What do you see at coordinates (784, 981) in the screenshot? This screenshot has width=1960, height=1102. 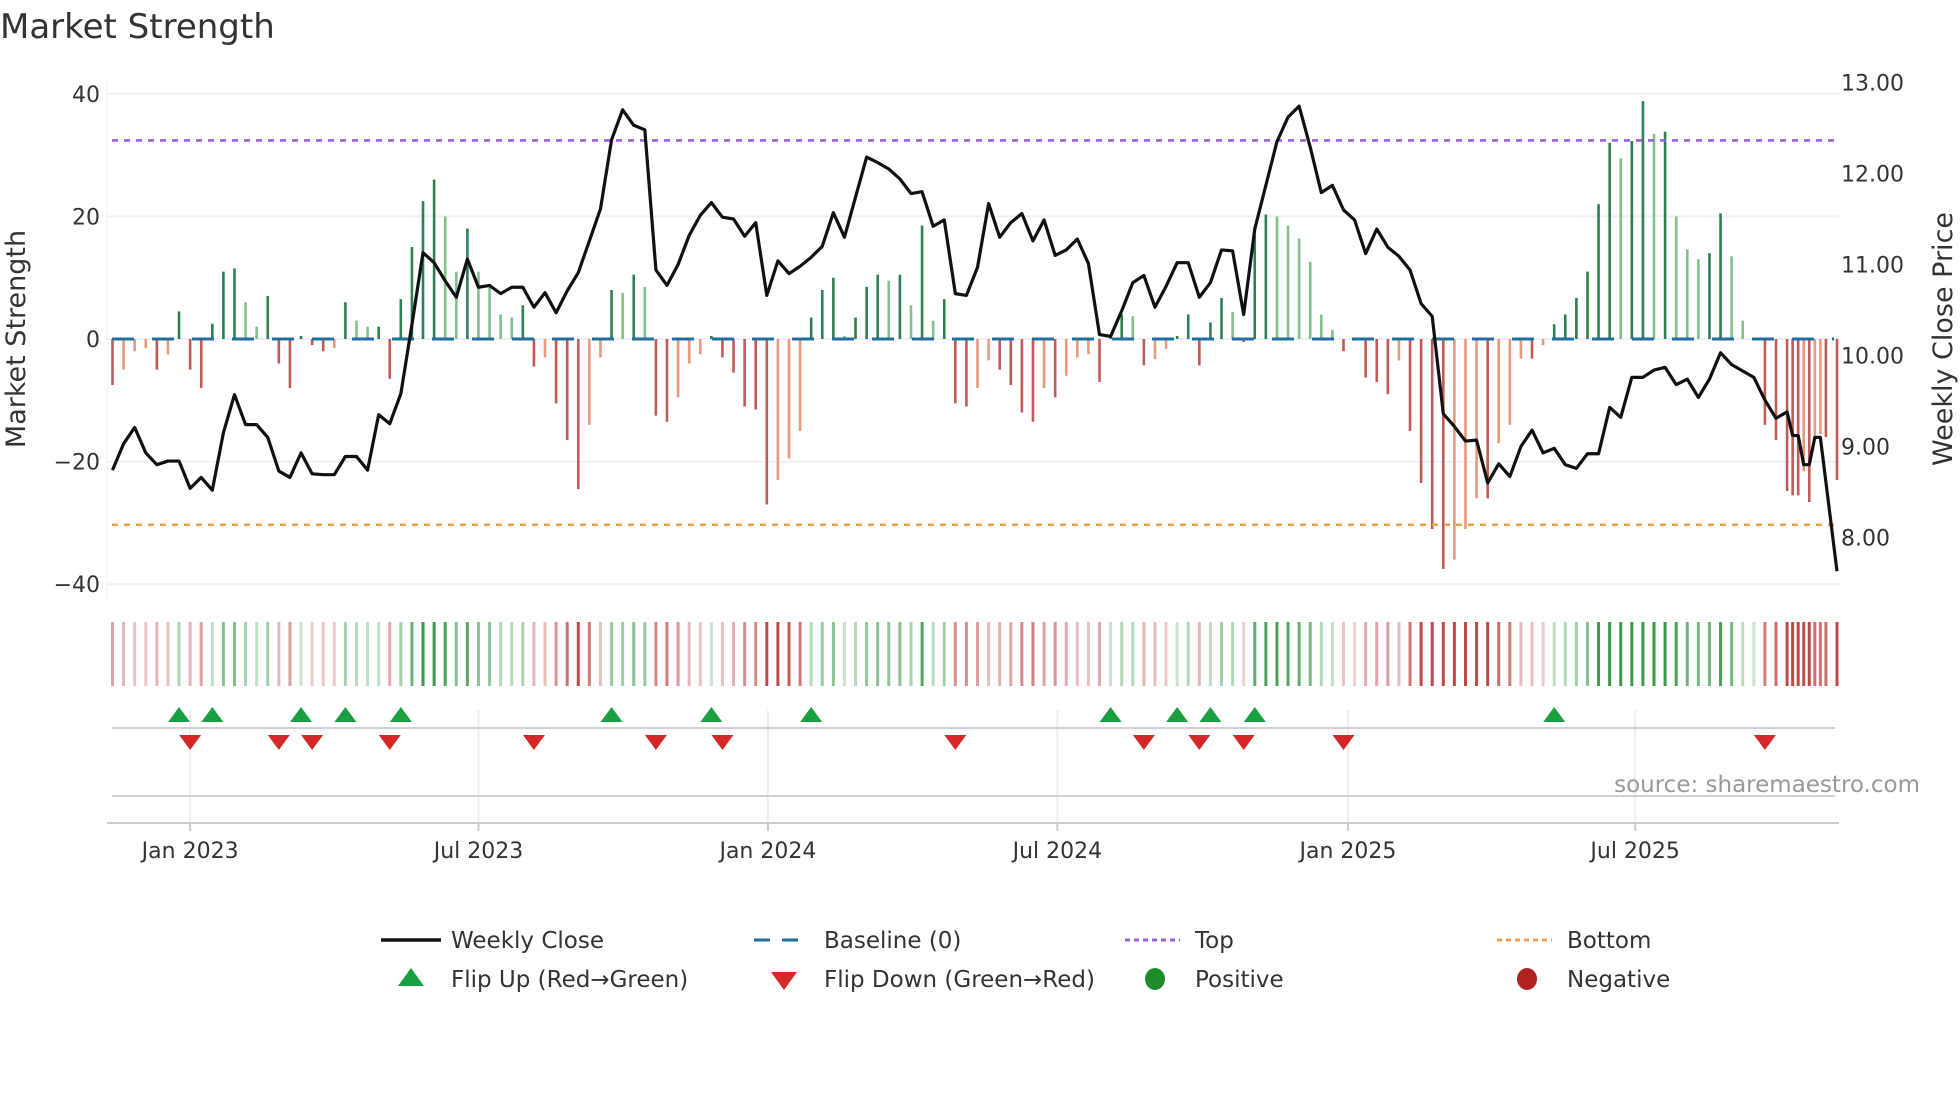 I see `flip-down-icon` at bounding box center [784, 981].